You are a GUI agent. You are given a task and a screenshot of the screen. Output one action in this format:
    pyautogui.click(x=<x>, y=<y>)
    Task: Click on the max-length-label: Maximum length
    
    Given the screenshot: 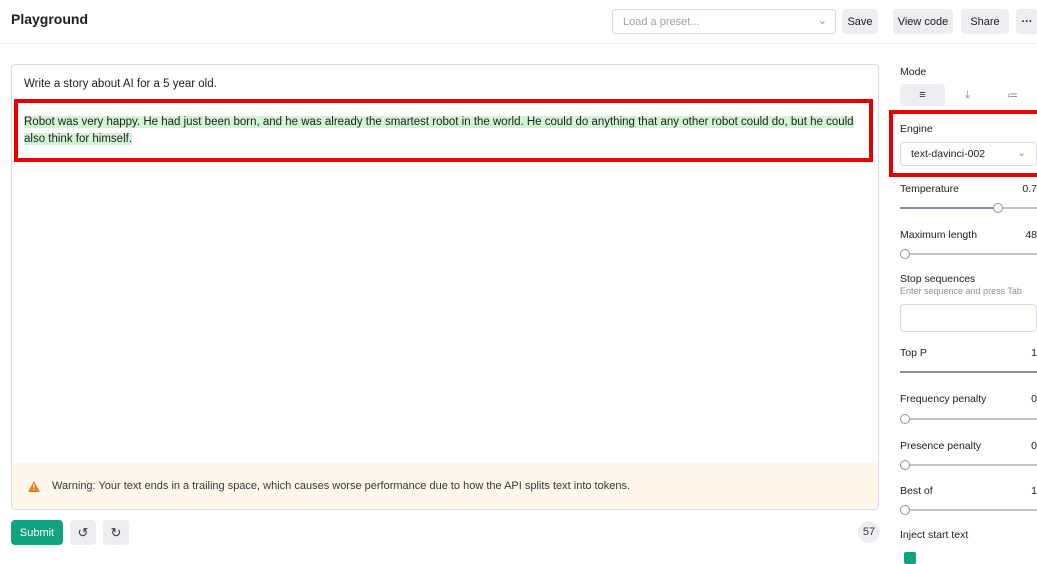 What is the action you would take?
    pyautogui.click(x=939, y=235)
    